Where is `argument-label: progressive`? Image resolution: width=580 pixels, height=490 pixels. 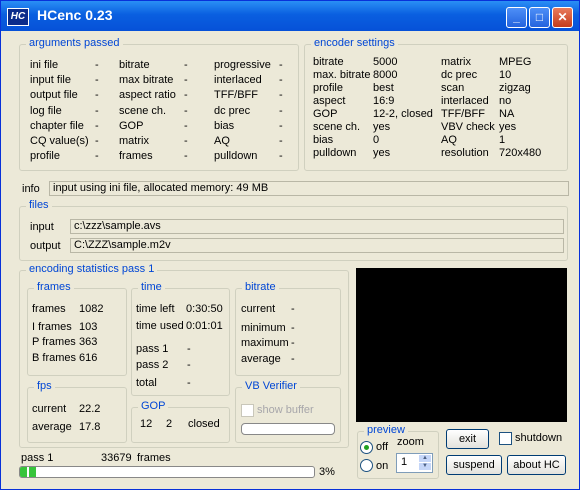
argument-label: progressive is located at coordinates (242, 65).